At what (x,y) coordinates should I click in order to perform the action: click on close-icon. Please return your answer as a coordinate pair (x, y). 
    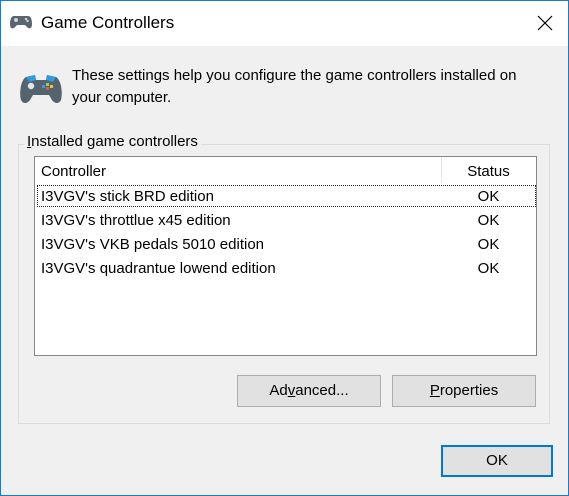
    Looking at the image, I should click on (545, 23).